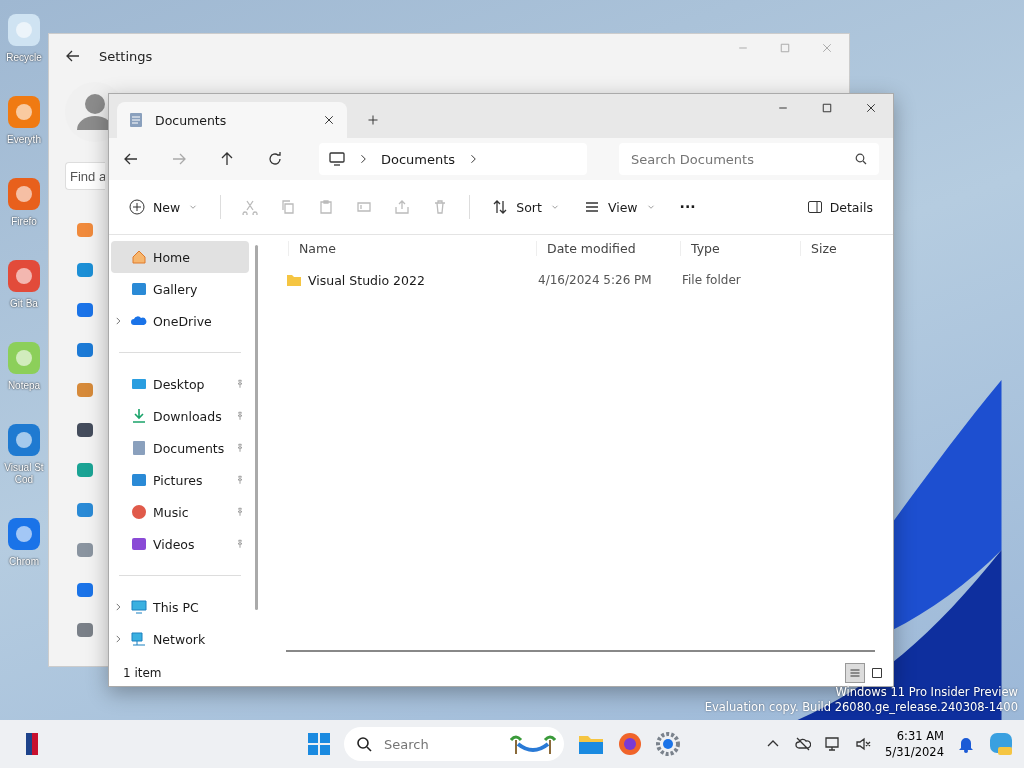  Describe the element at coordinates (164, 207) in the screenshot. I see `new-button: New` at that location.